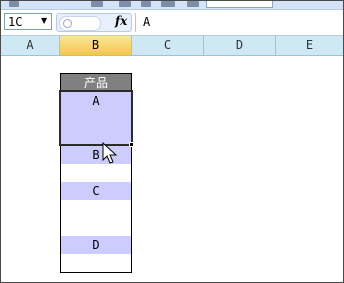  Describe the element at coordinates (96, 82) in the screenshot. I see `header-cell: 产品` at that location.